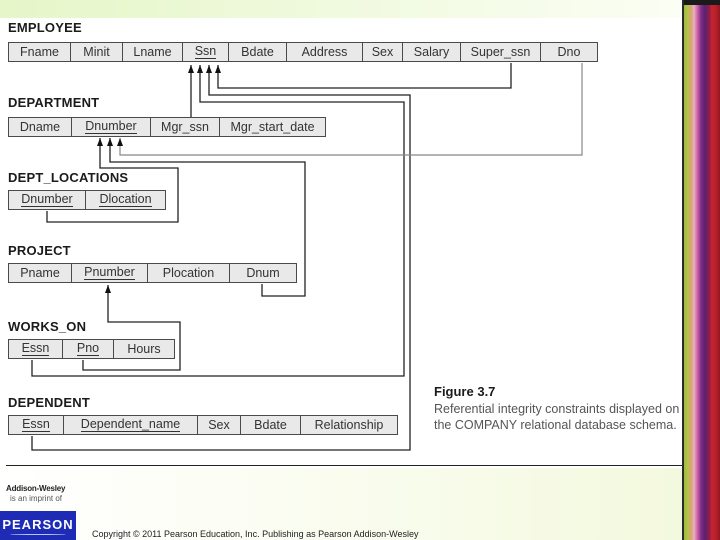  I want to click on attribute-label: Mgr_ssn, so click(185, 127).